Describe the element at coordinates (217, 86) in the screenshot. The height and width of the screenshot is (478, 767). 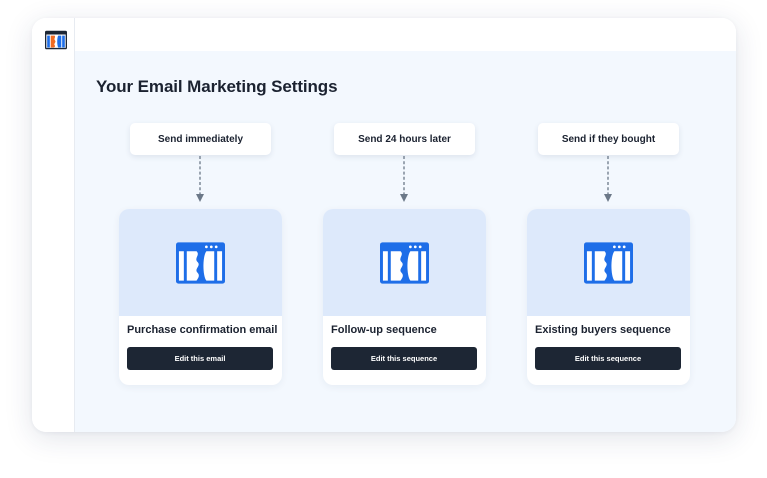
I see `page-title: Your Email Marketing Settings` at that location.